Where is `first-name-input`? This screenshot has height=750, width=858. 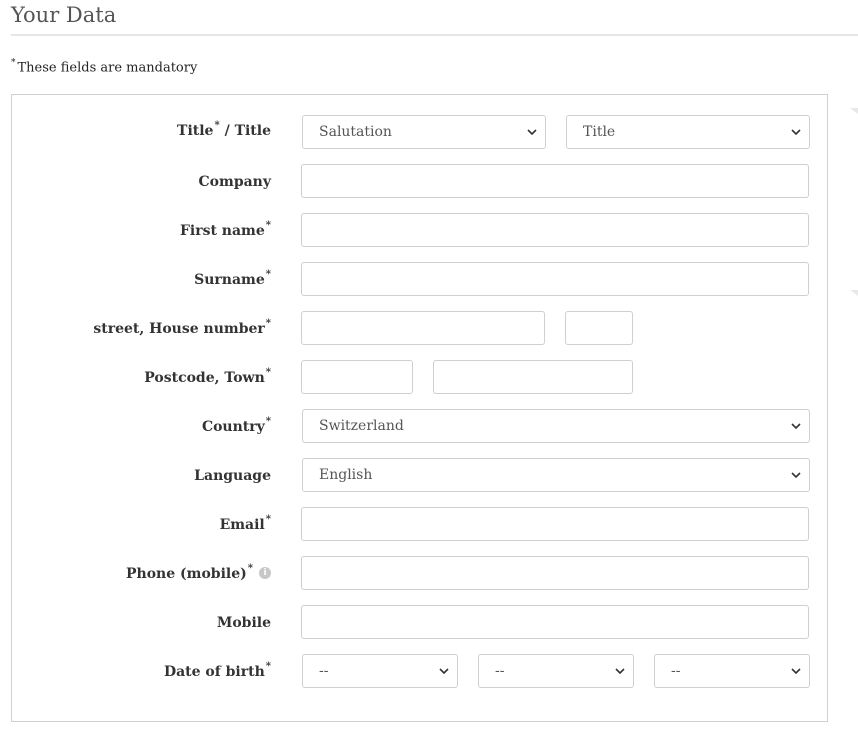 first-name-input is located at coordinates (555, 230).